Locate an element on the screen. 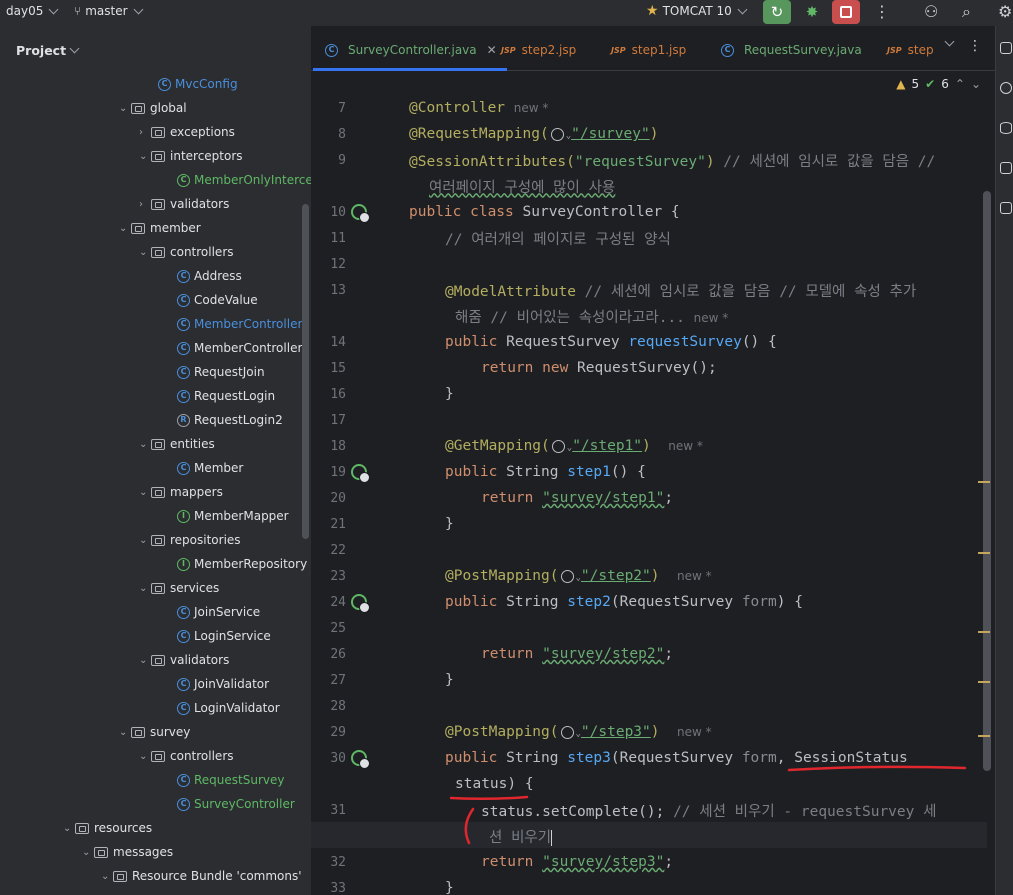 Image resolution: width=1013 pixels, height=895 pixels. tree-item: R RequestLogin2 is located at coordinates (230, 420).